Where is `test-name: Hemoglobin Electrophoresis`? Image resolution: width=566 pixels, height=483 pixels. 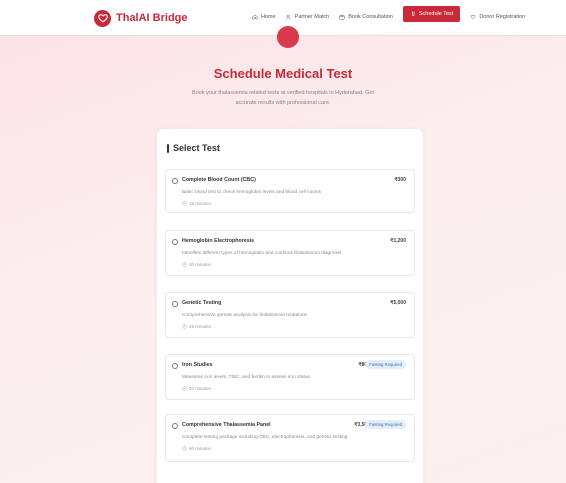 test-name: Hemoglobin Electrophoresis is located at coordinates (218, 241).